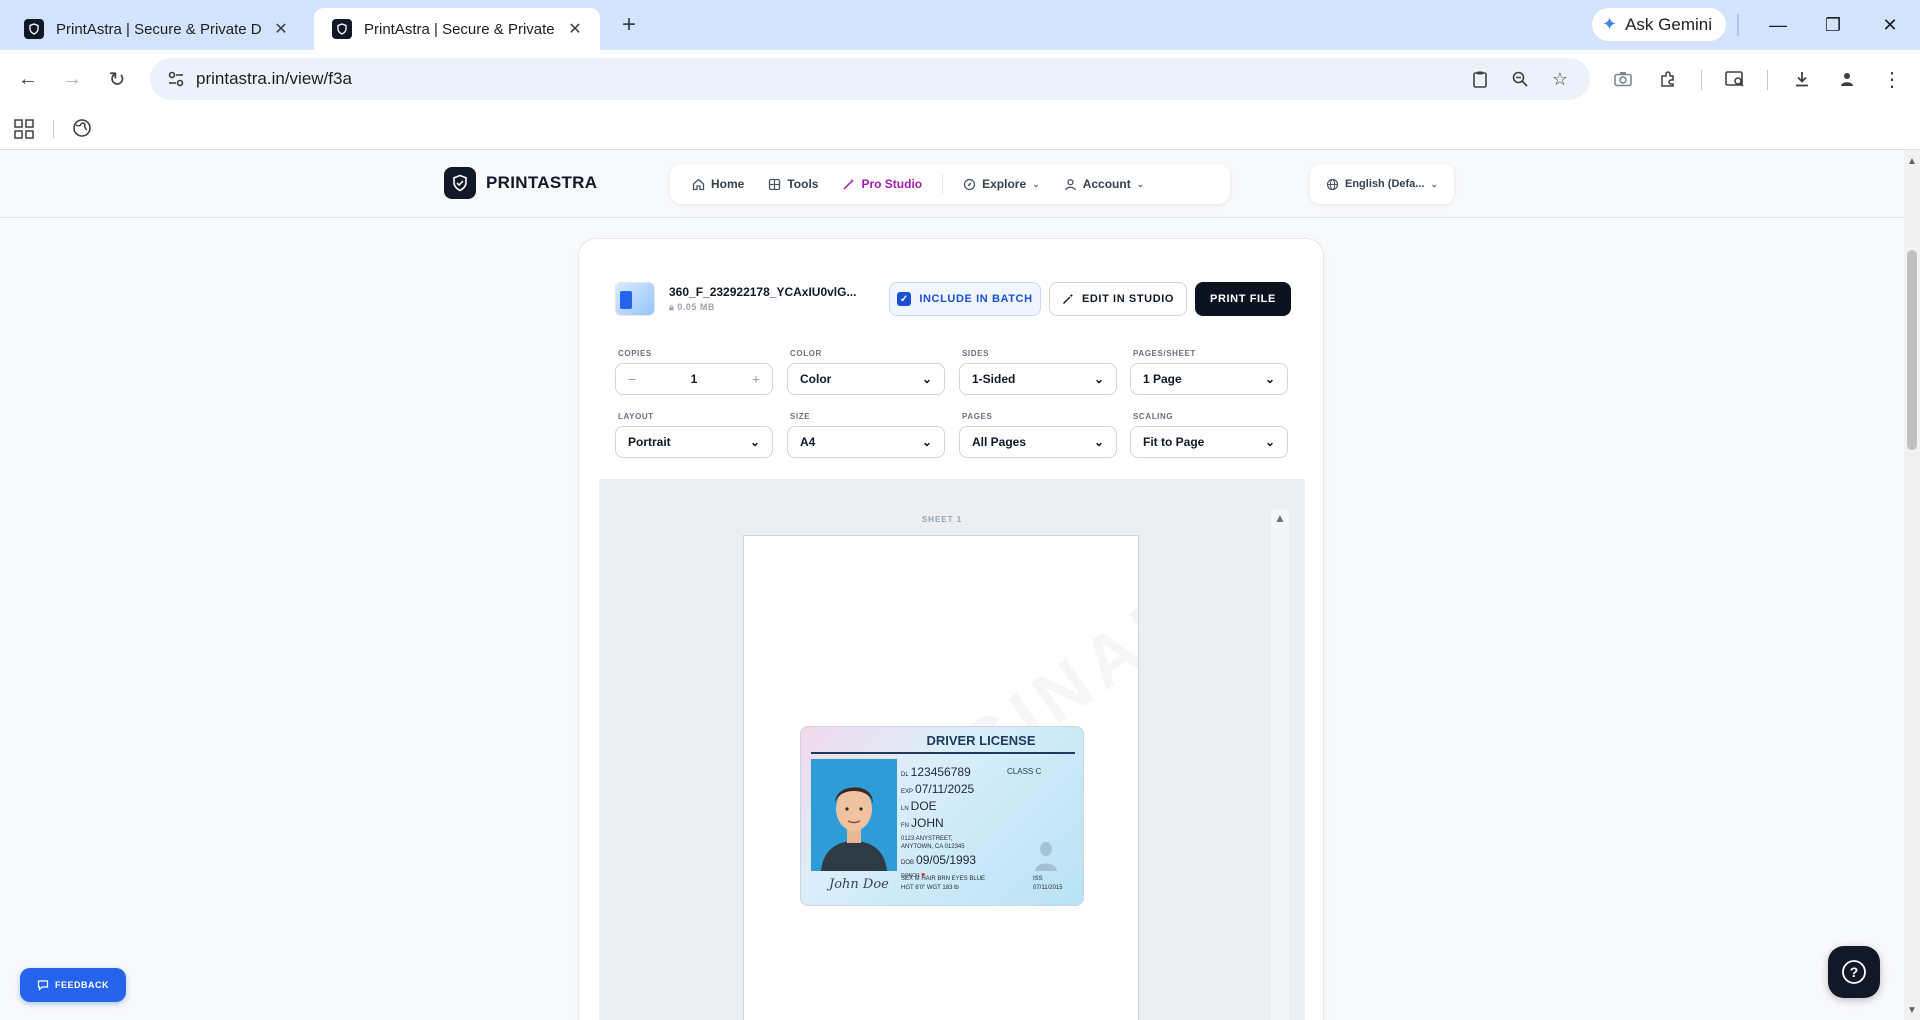 The height and width of the screenshot is (1020, 1920). Describe the element at coordinates (775, 307) in the screenshot. I see `file-size: 🔒︎ 0.05 MB` at that location.